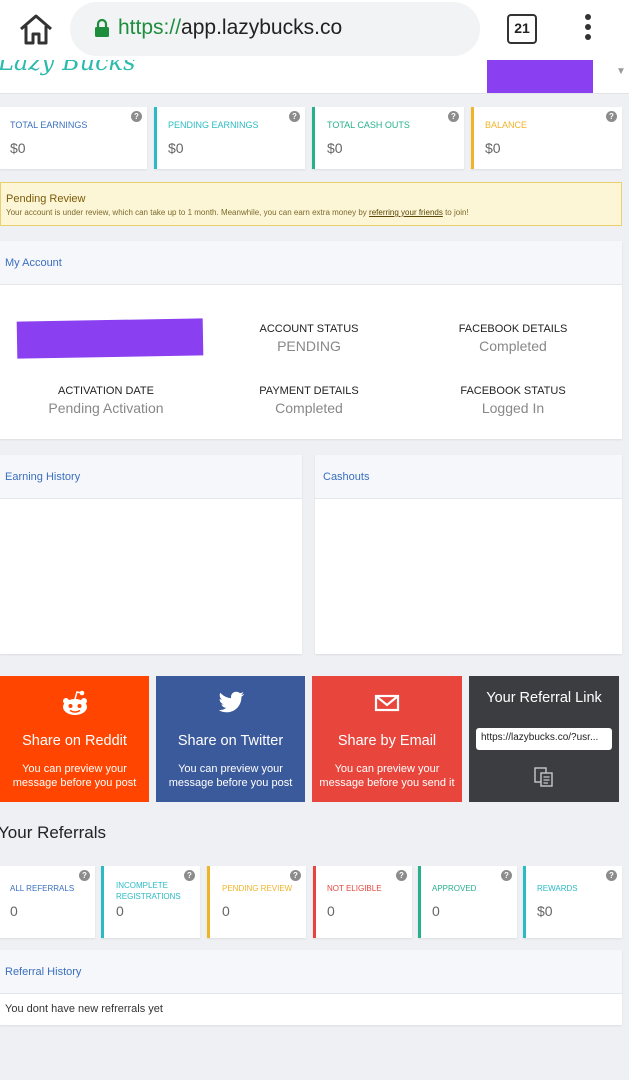 This screenshot has width=629, height=1080. What do you see at coordinates (368, 125) in the screenshot?
I see `stat-label: TOTAL CASH OUTS` at bounding box center [368, 125].